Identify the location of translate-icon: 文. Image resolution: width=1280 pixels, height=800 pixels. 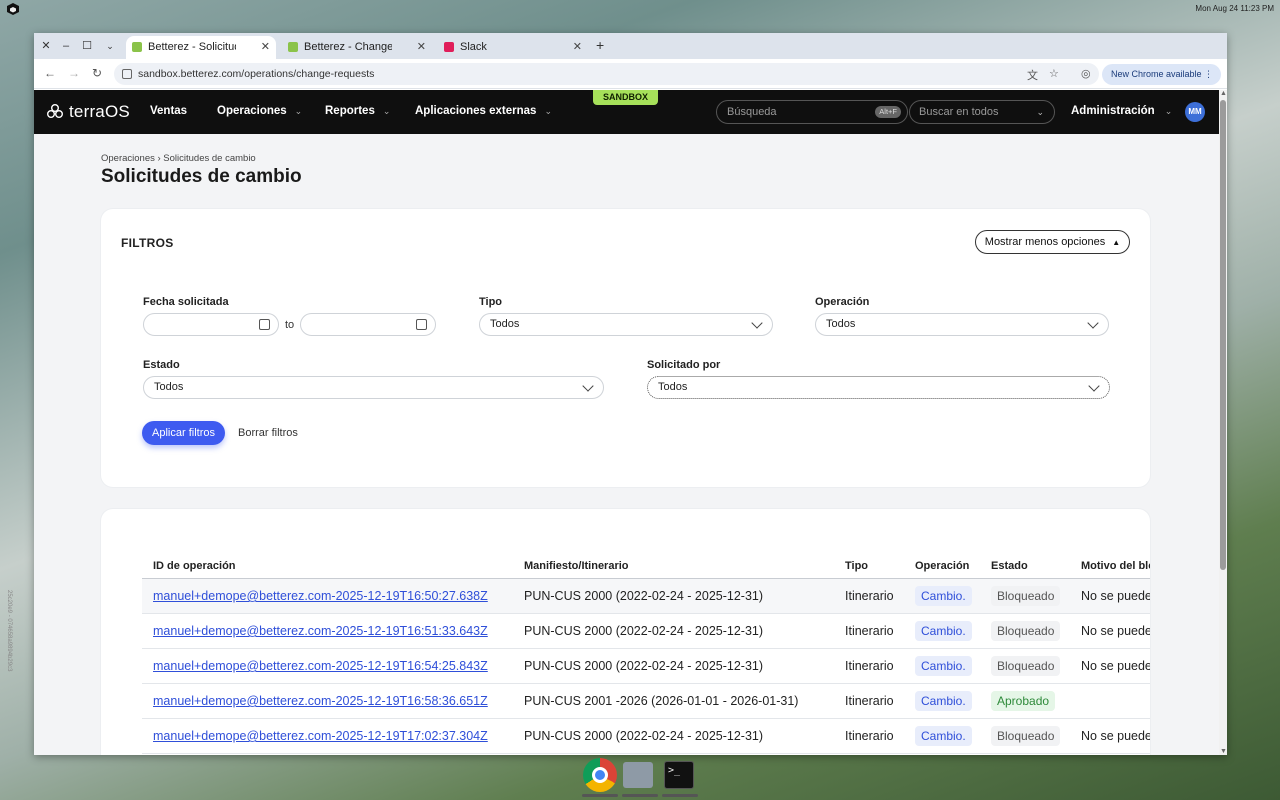
(1032, 75).